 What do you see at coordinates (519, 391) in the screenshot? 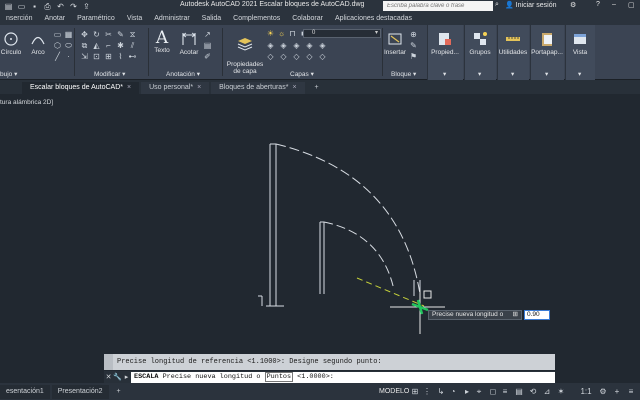
I see `transparency-icon: ▤` at bounding box center [519, 391].